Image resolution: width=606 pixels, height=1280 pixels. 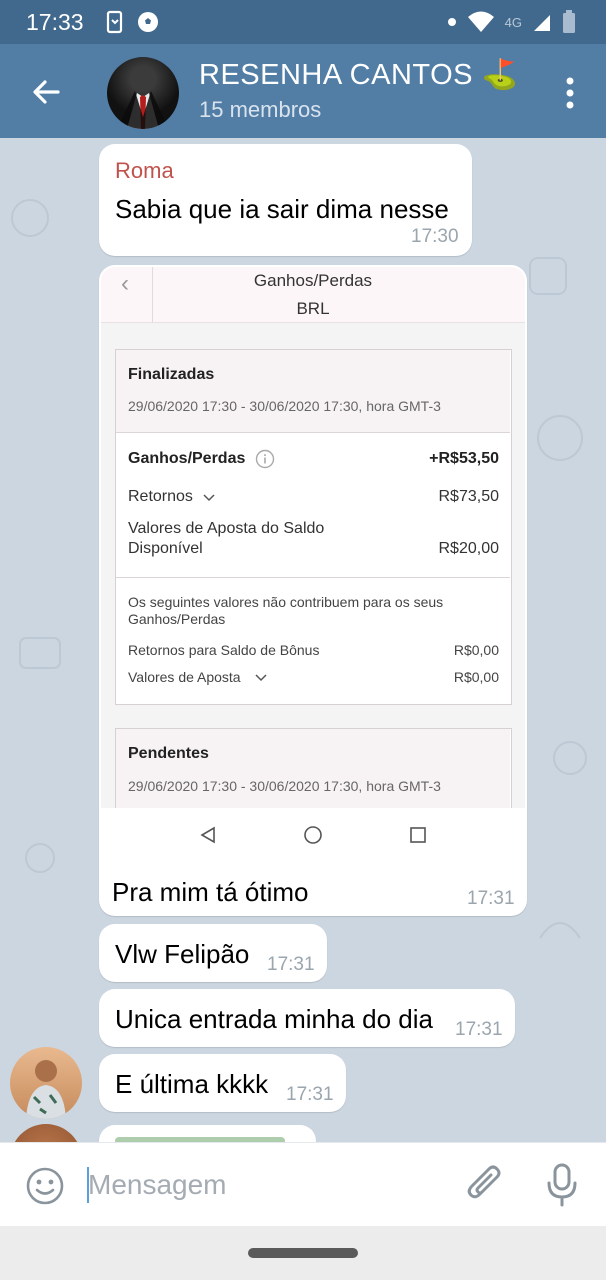 What do you see at coordinates (480, 21) in the screenshot?
I see `wifi-icon` at bounding box center [480, 21].